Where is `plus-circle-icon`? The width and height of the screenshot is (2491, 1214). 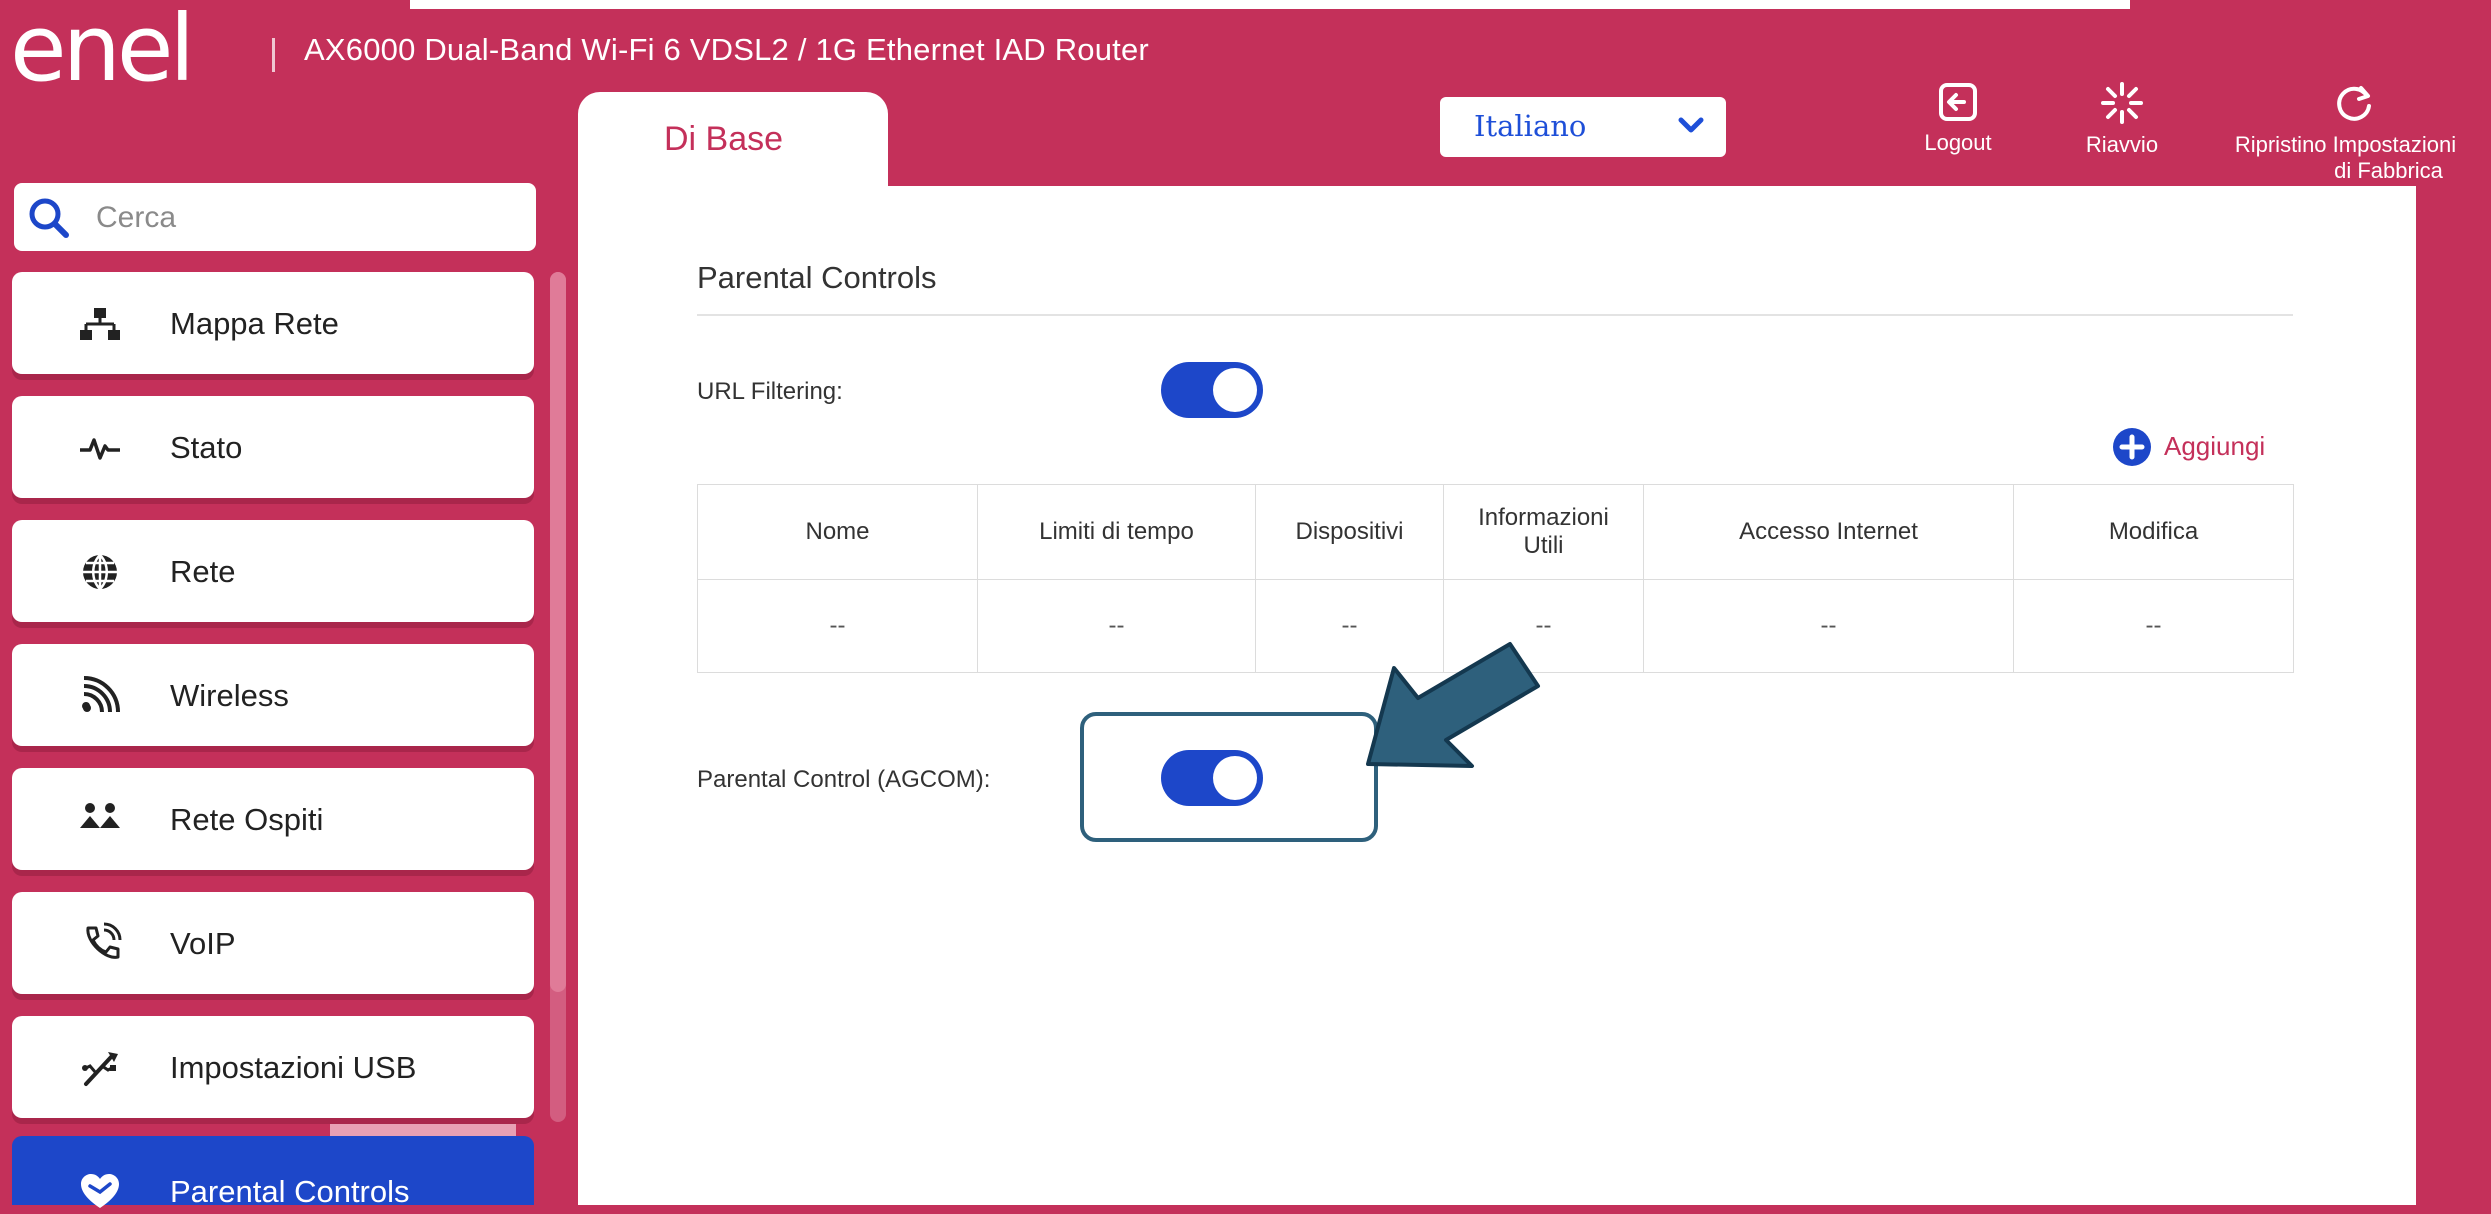
plus-circle-icon is located at coordinates (2132, 447).